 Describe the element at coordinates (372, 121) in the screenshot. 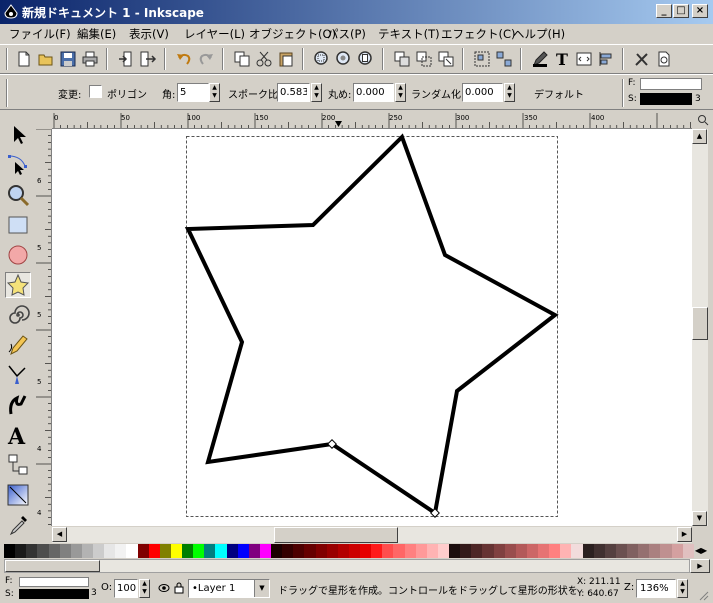

I see `horizontal-ruler: 0 50 100 150 200 250 300 350 400` at that location.